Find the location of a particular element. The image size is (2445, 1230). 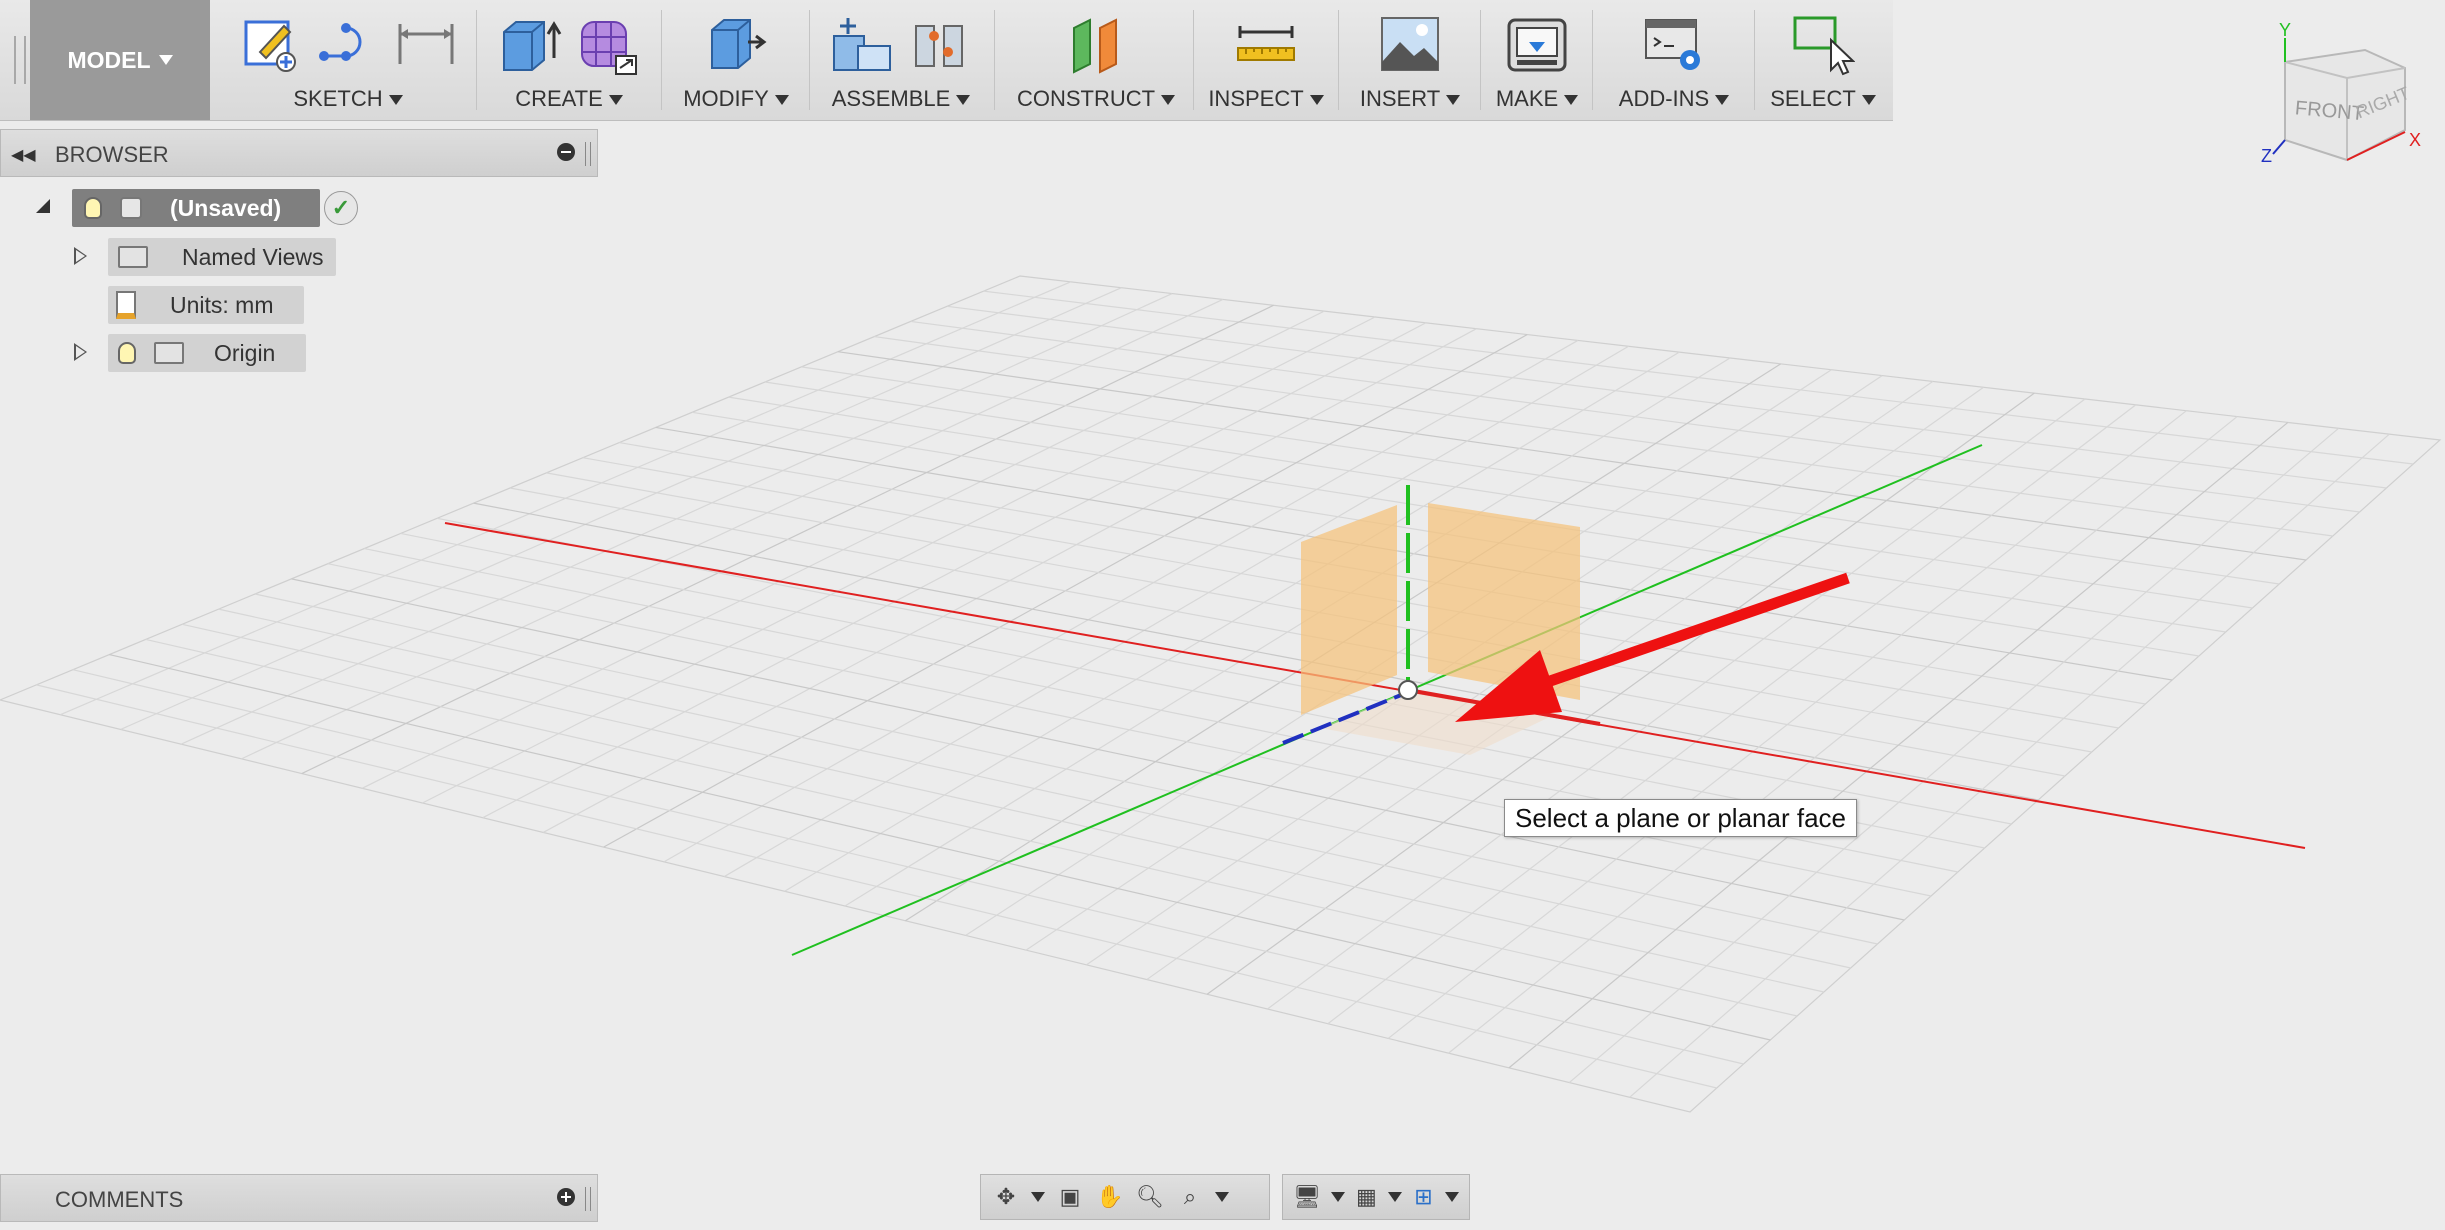

scripts-addins-icon is located at coordinates (1674, 44).